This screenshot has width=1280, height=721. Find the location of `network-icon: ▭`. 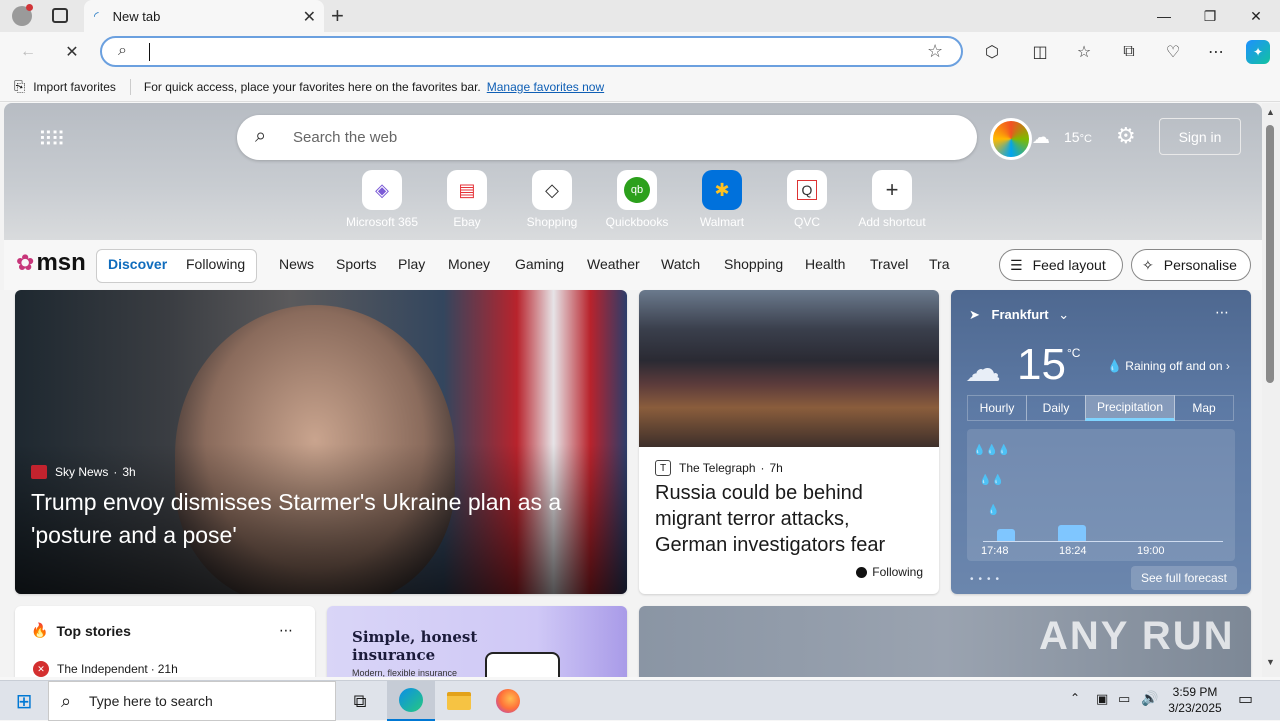

network-icon: ▭ is located at coordinates (1124, 699).